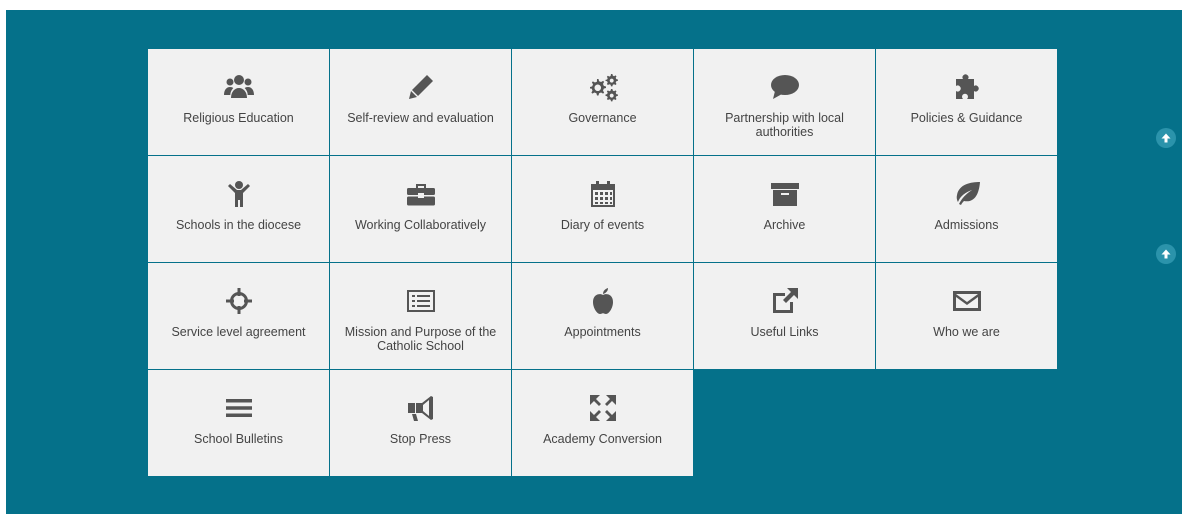  I want to click on tile-stop-press: Stop Press, so click(420, 423).